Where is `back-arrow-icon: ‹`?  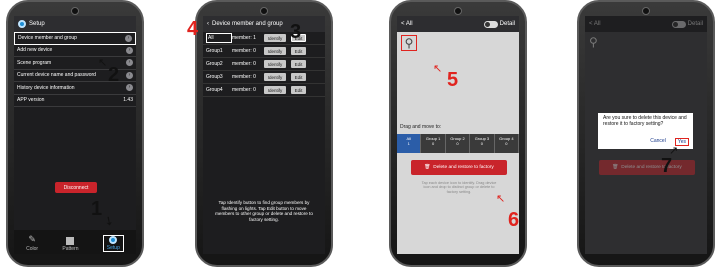
back-arrow-icon: ‹ is located at coordinates (208, 24).